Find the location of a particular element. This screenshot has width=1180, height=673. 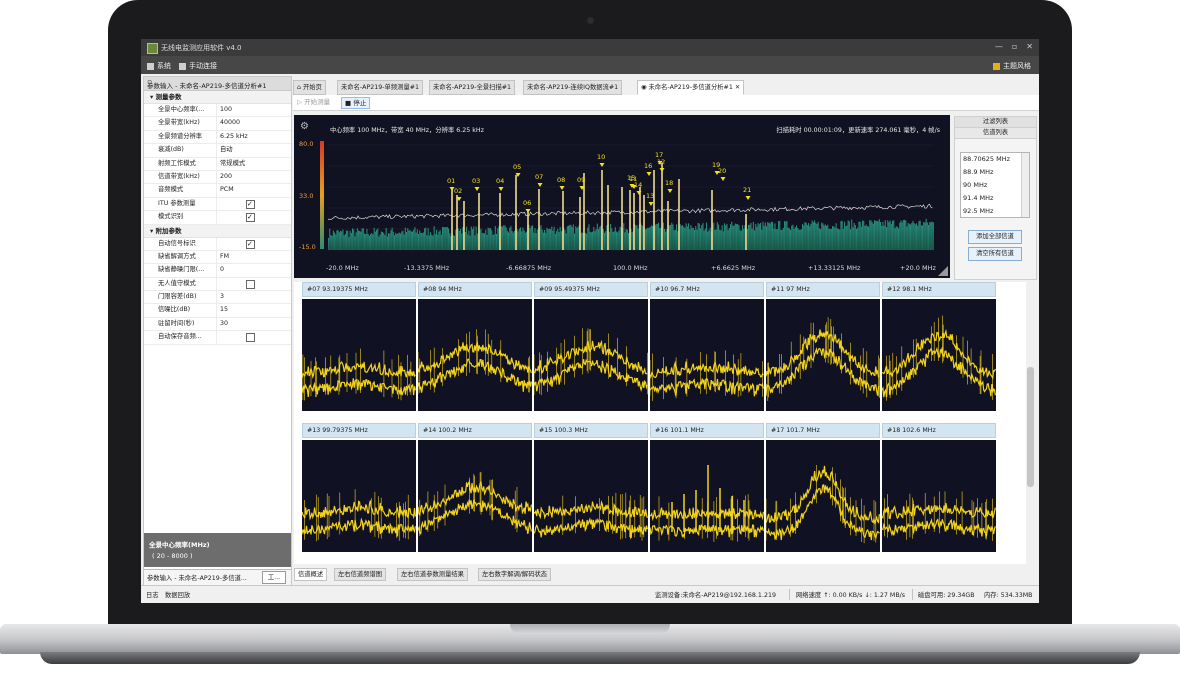

close-tab-icon: ✕ is located at coordinates (737, 87).